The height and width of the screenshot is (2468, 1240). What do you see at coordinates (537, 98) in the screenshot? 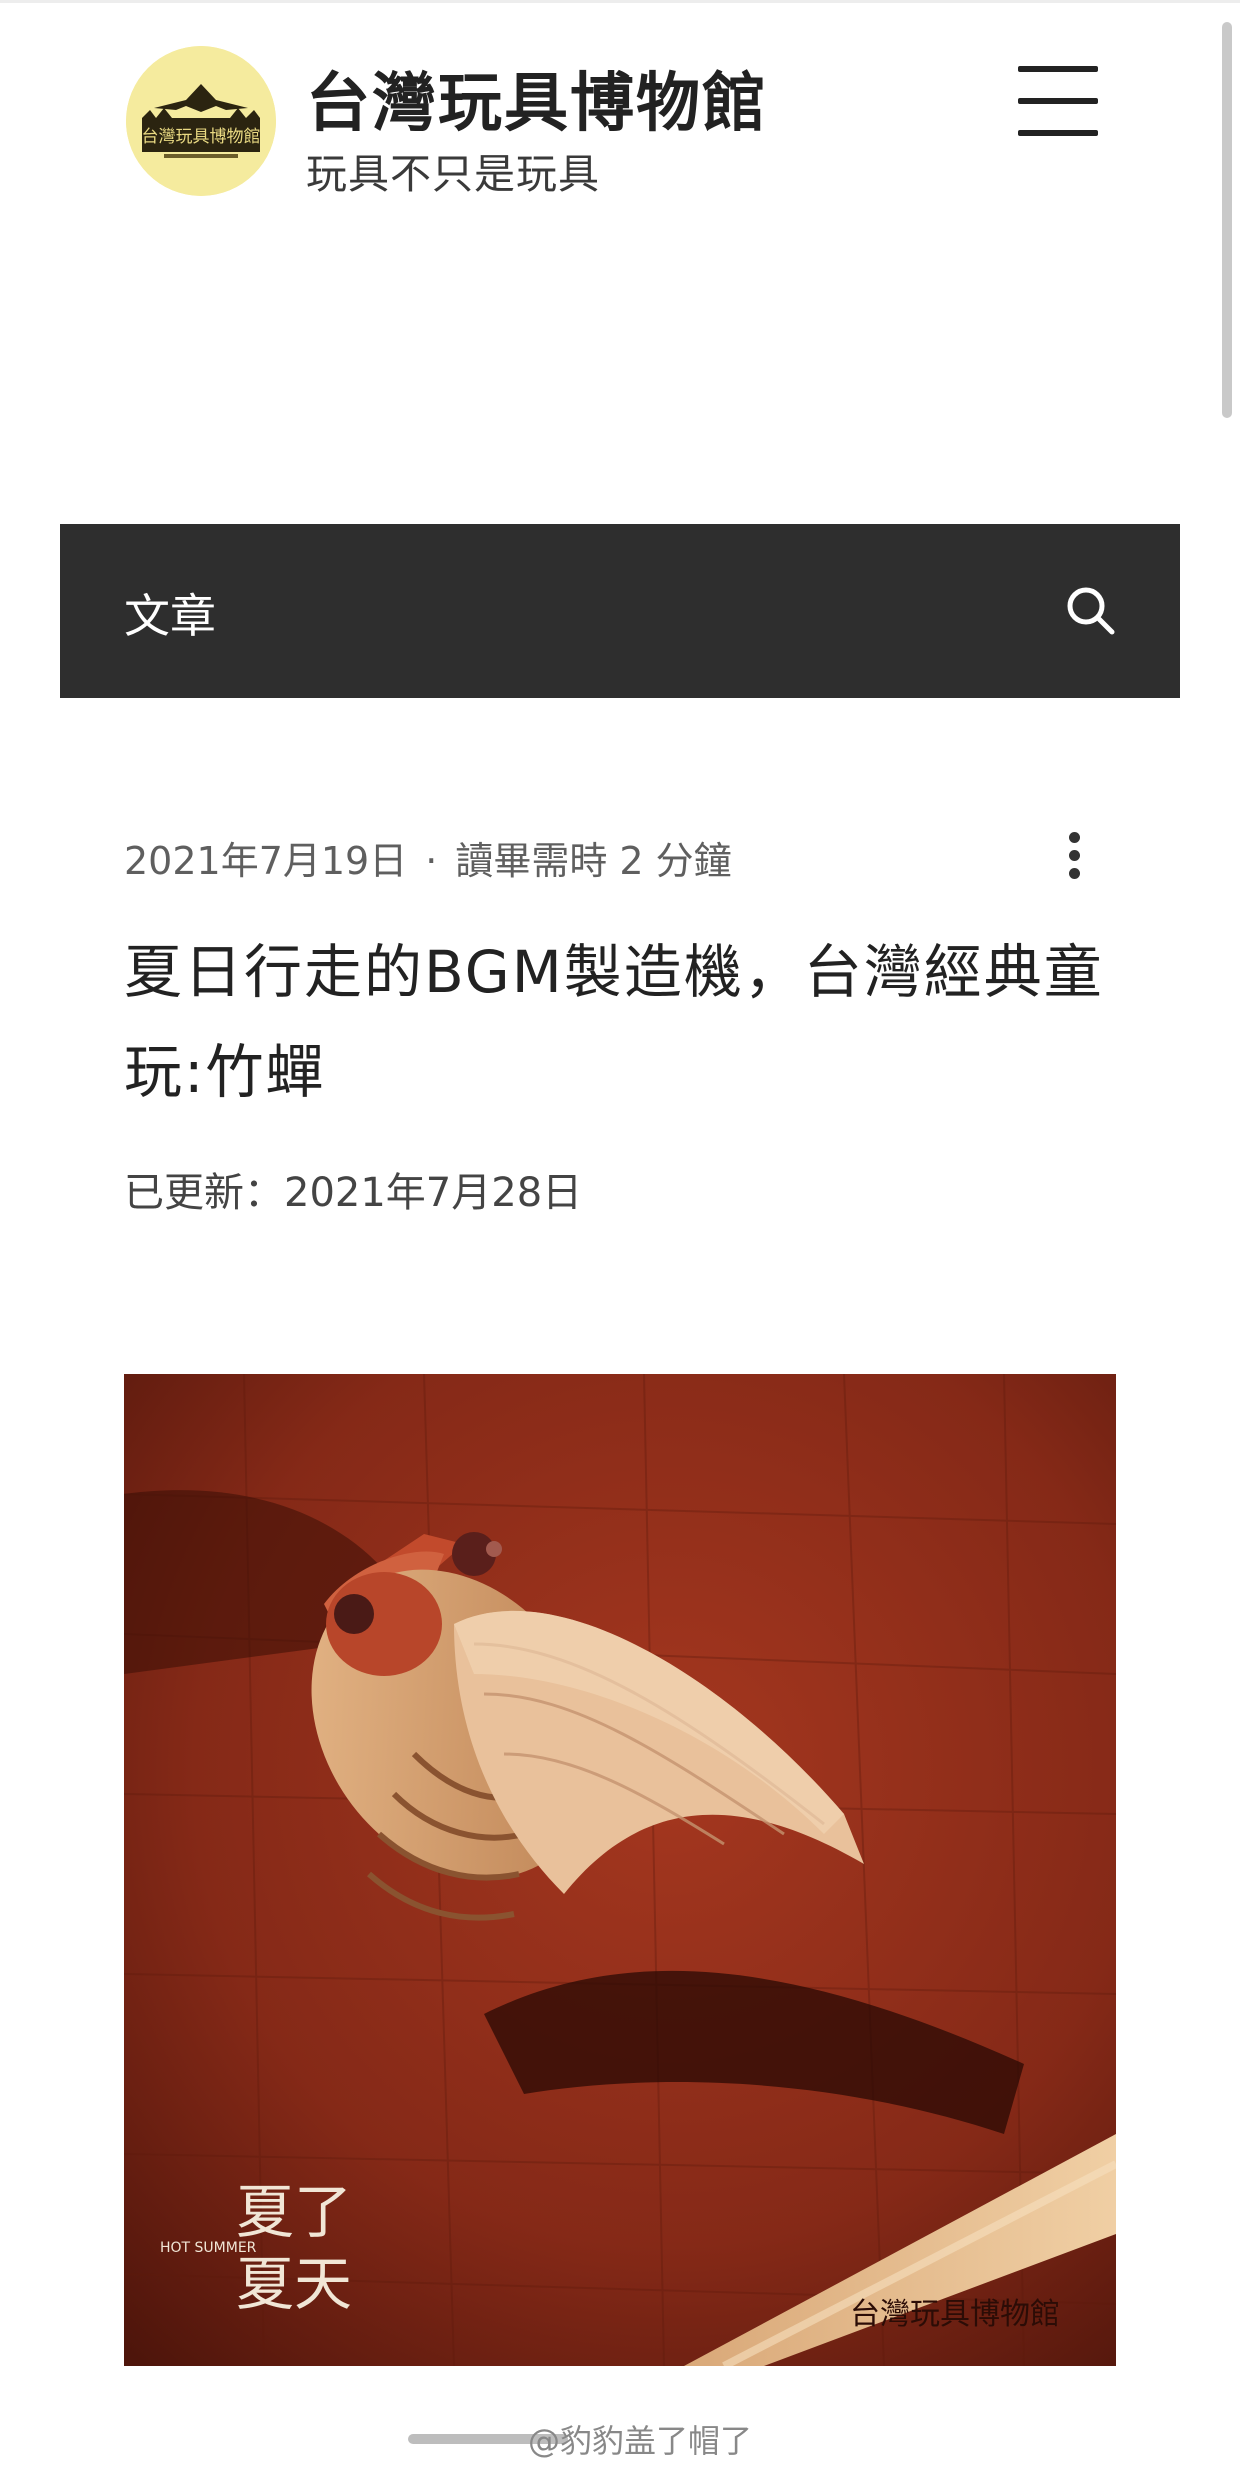
I see `site-title: 台灣玩具博物館` at bounding box center [537, 98].